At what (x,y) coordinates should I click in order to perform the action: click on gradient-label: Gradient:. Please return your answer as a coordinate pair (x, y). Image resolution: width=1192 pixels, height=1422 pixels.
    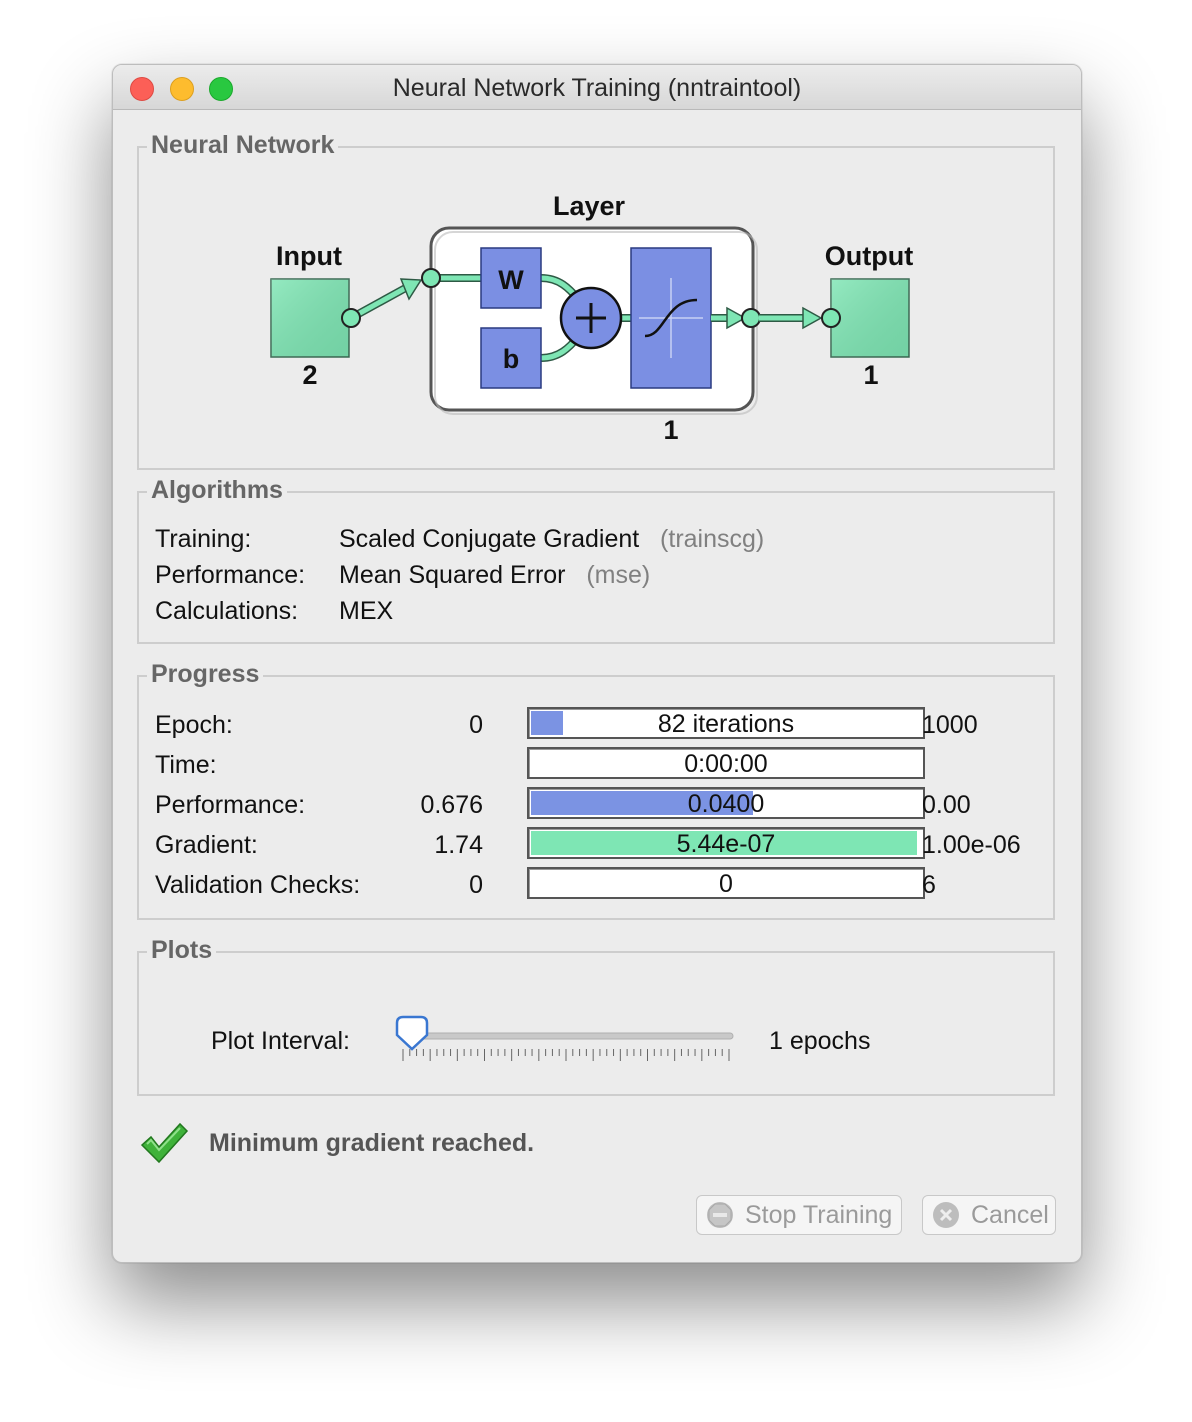
    Looking at the image, I should click on (206, 845).